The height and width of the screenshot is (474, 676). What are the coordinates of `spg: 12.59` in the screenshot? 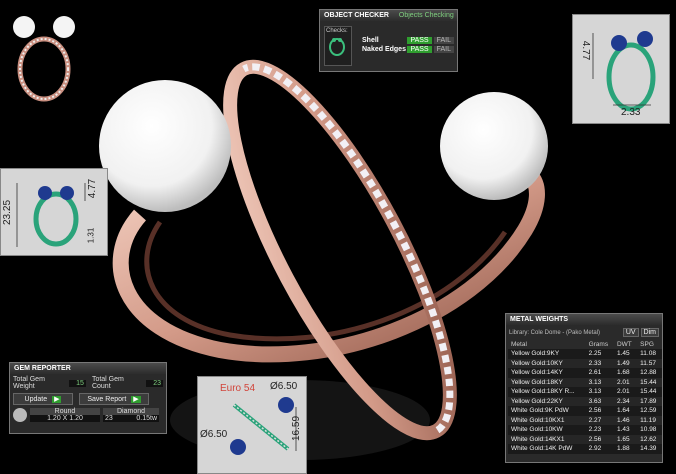 It's located at (649, 411).